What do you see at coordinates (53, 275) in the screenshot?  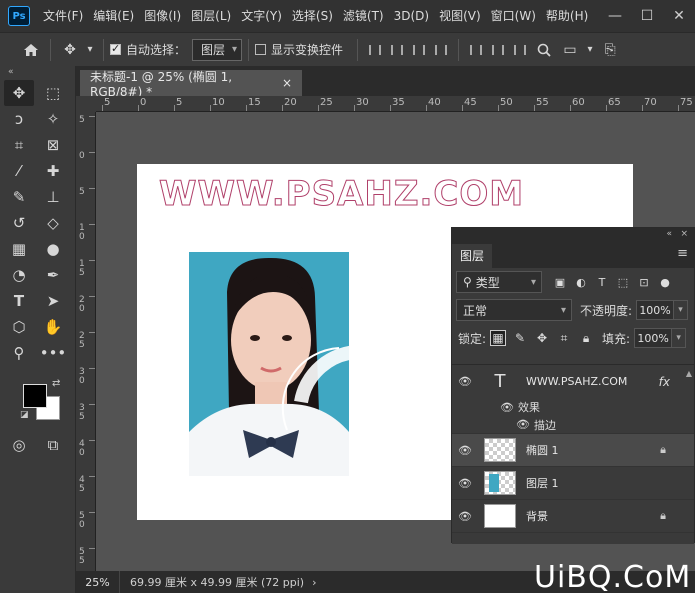 I see `pen-tool-icon: ✒` at bounding box center [53, 275].